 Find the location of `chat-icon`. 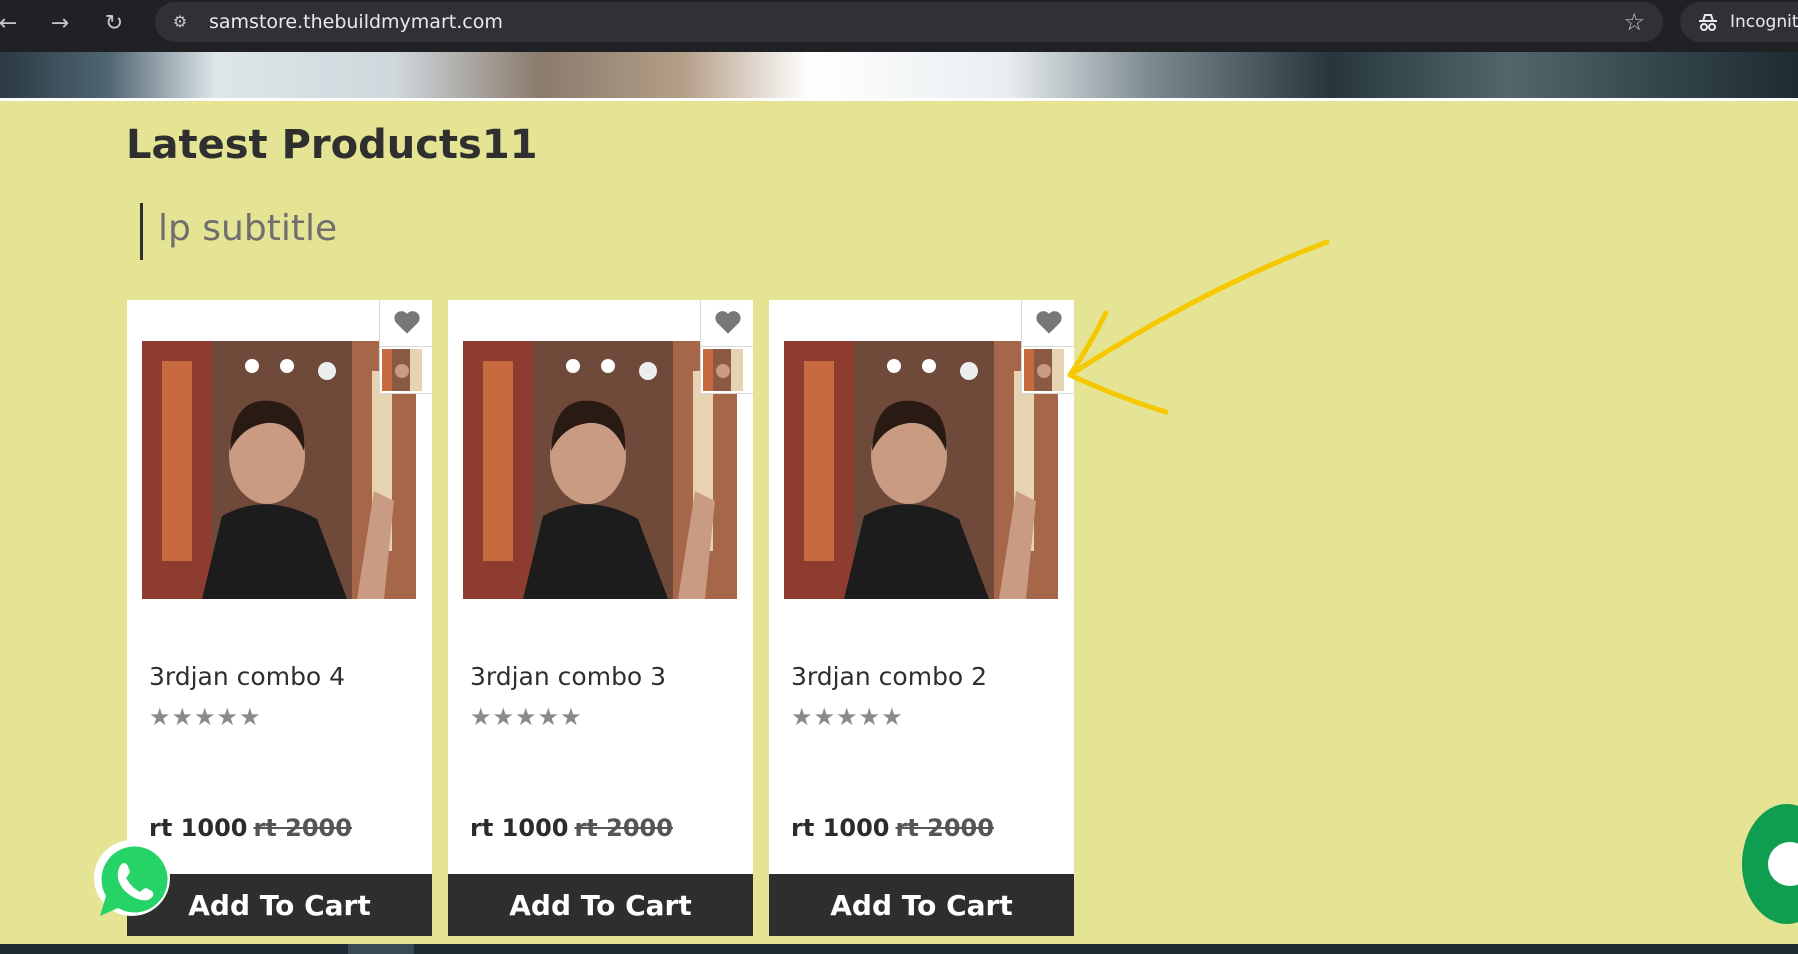

chat-icon is located at coordinates (1783, 864).